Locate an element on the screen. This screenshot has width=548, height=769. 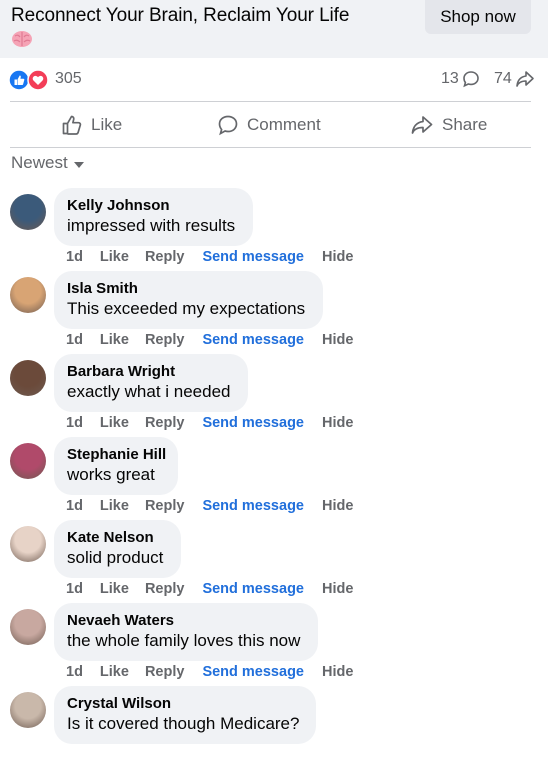
comment-sort-dropdown: Newest is located at coordinates (47, 163).